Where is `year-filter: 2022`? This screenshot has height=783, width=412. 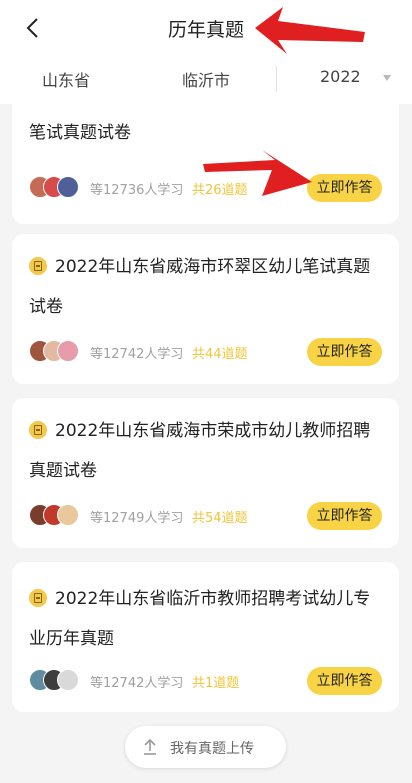
year-filter: 2022 is located at coordinates (340, 76).